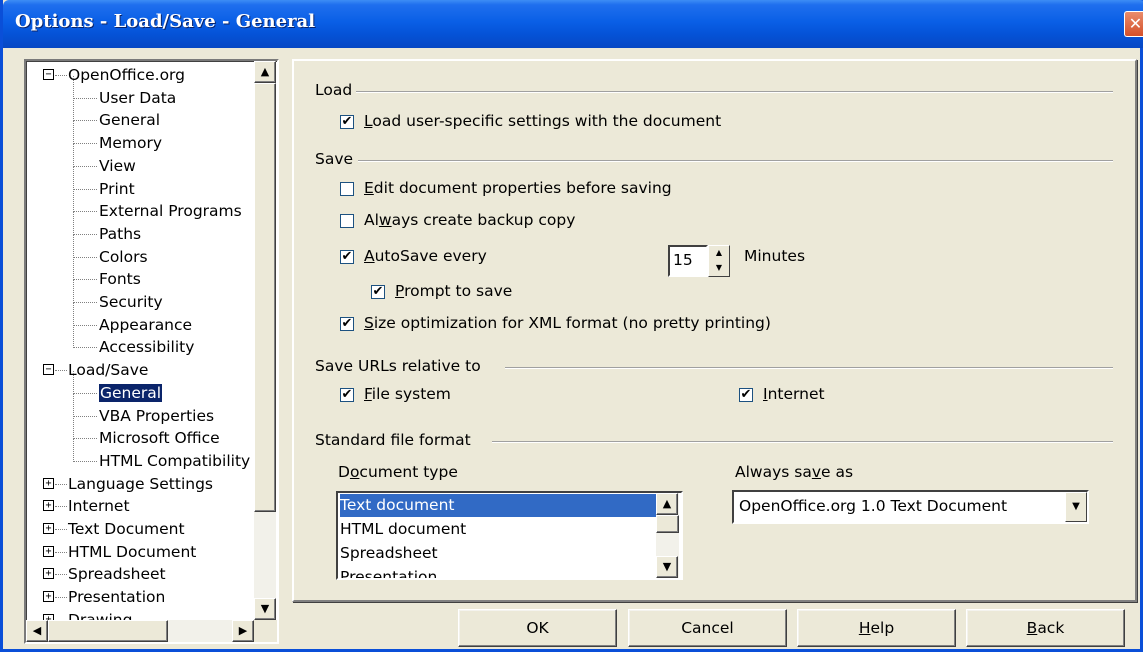 The width and height of the screenshot is (1143, 652). Describe the element at coordinates (157, 205) in the screenshot. I see `tree-item: External Programs` at that location.